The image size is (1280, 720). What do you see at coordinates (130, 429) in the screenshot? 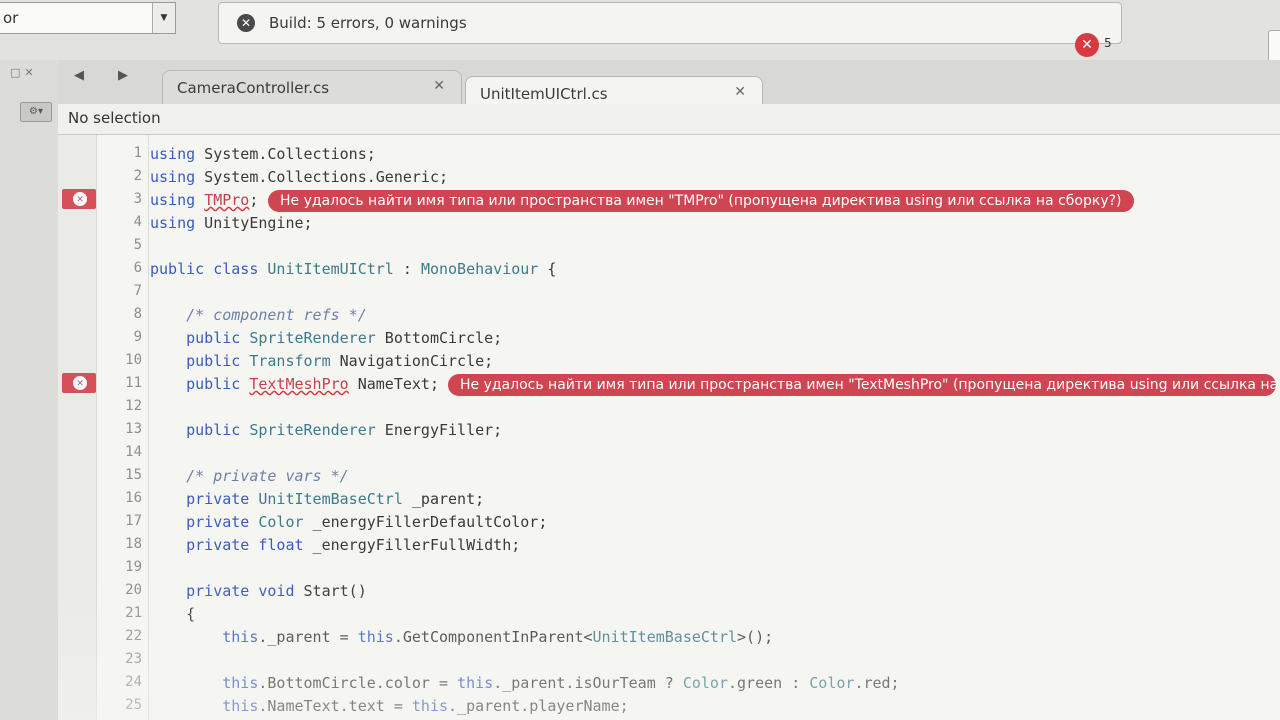
I see `line-number: 13` at bounding box center [130, 429].